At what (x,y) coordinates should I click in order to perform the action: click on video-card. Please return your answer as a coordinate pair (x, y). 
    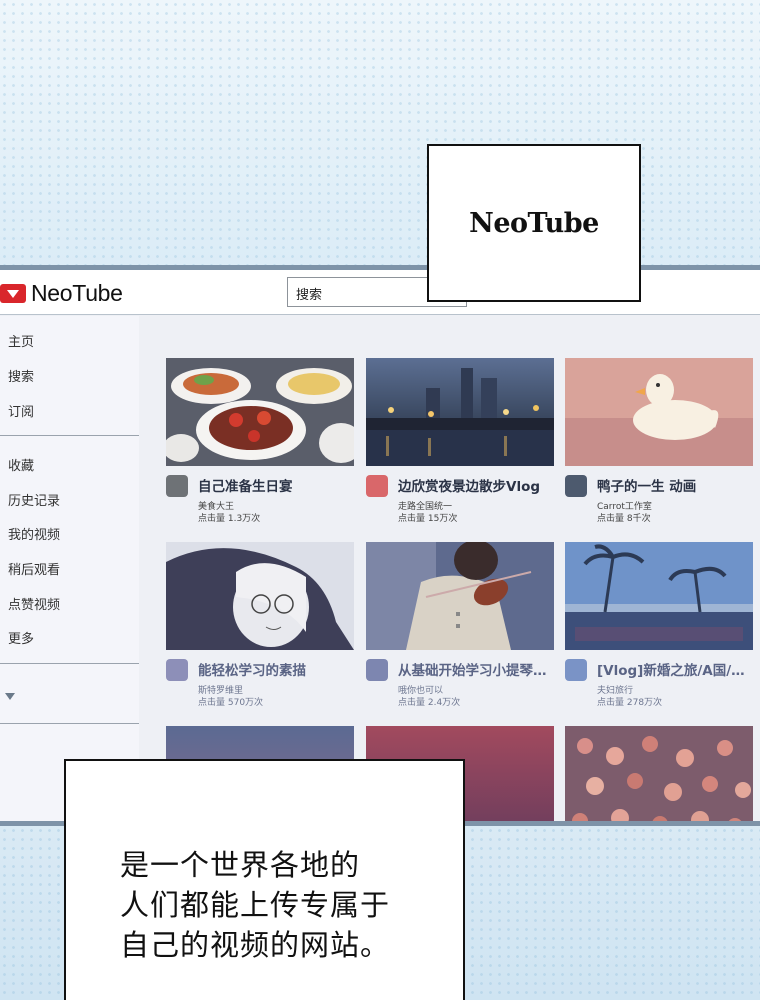
    Looking at the image, I should click on (659, 773).